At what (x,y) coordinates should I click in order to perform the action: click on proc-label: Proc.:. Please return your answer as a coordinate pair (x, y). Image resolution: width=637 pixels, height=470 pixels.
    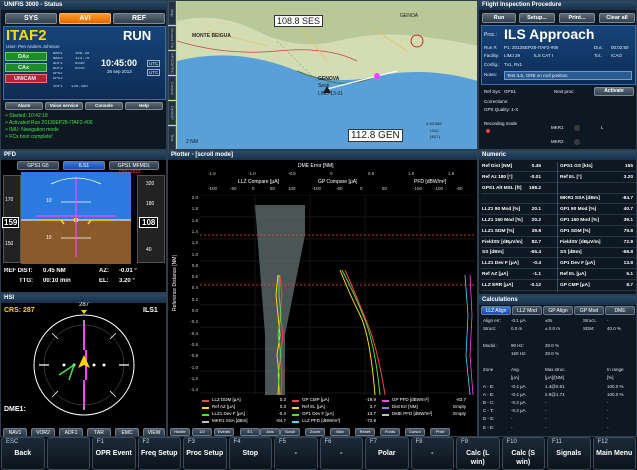
    Looking at the image, I should click on (491, 35).